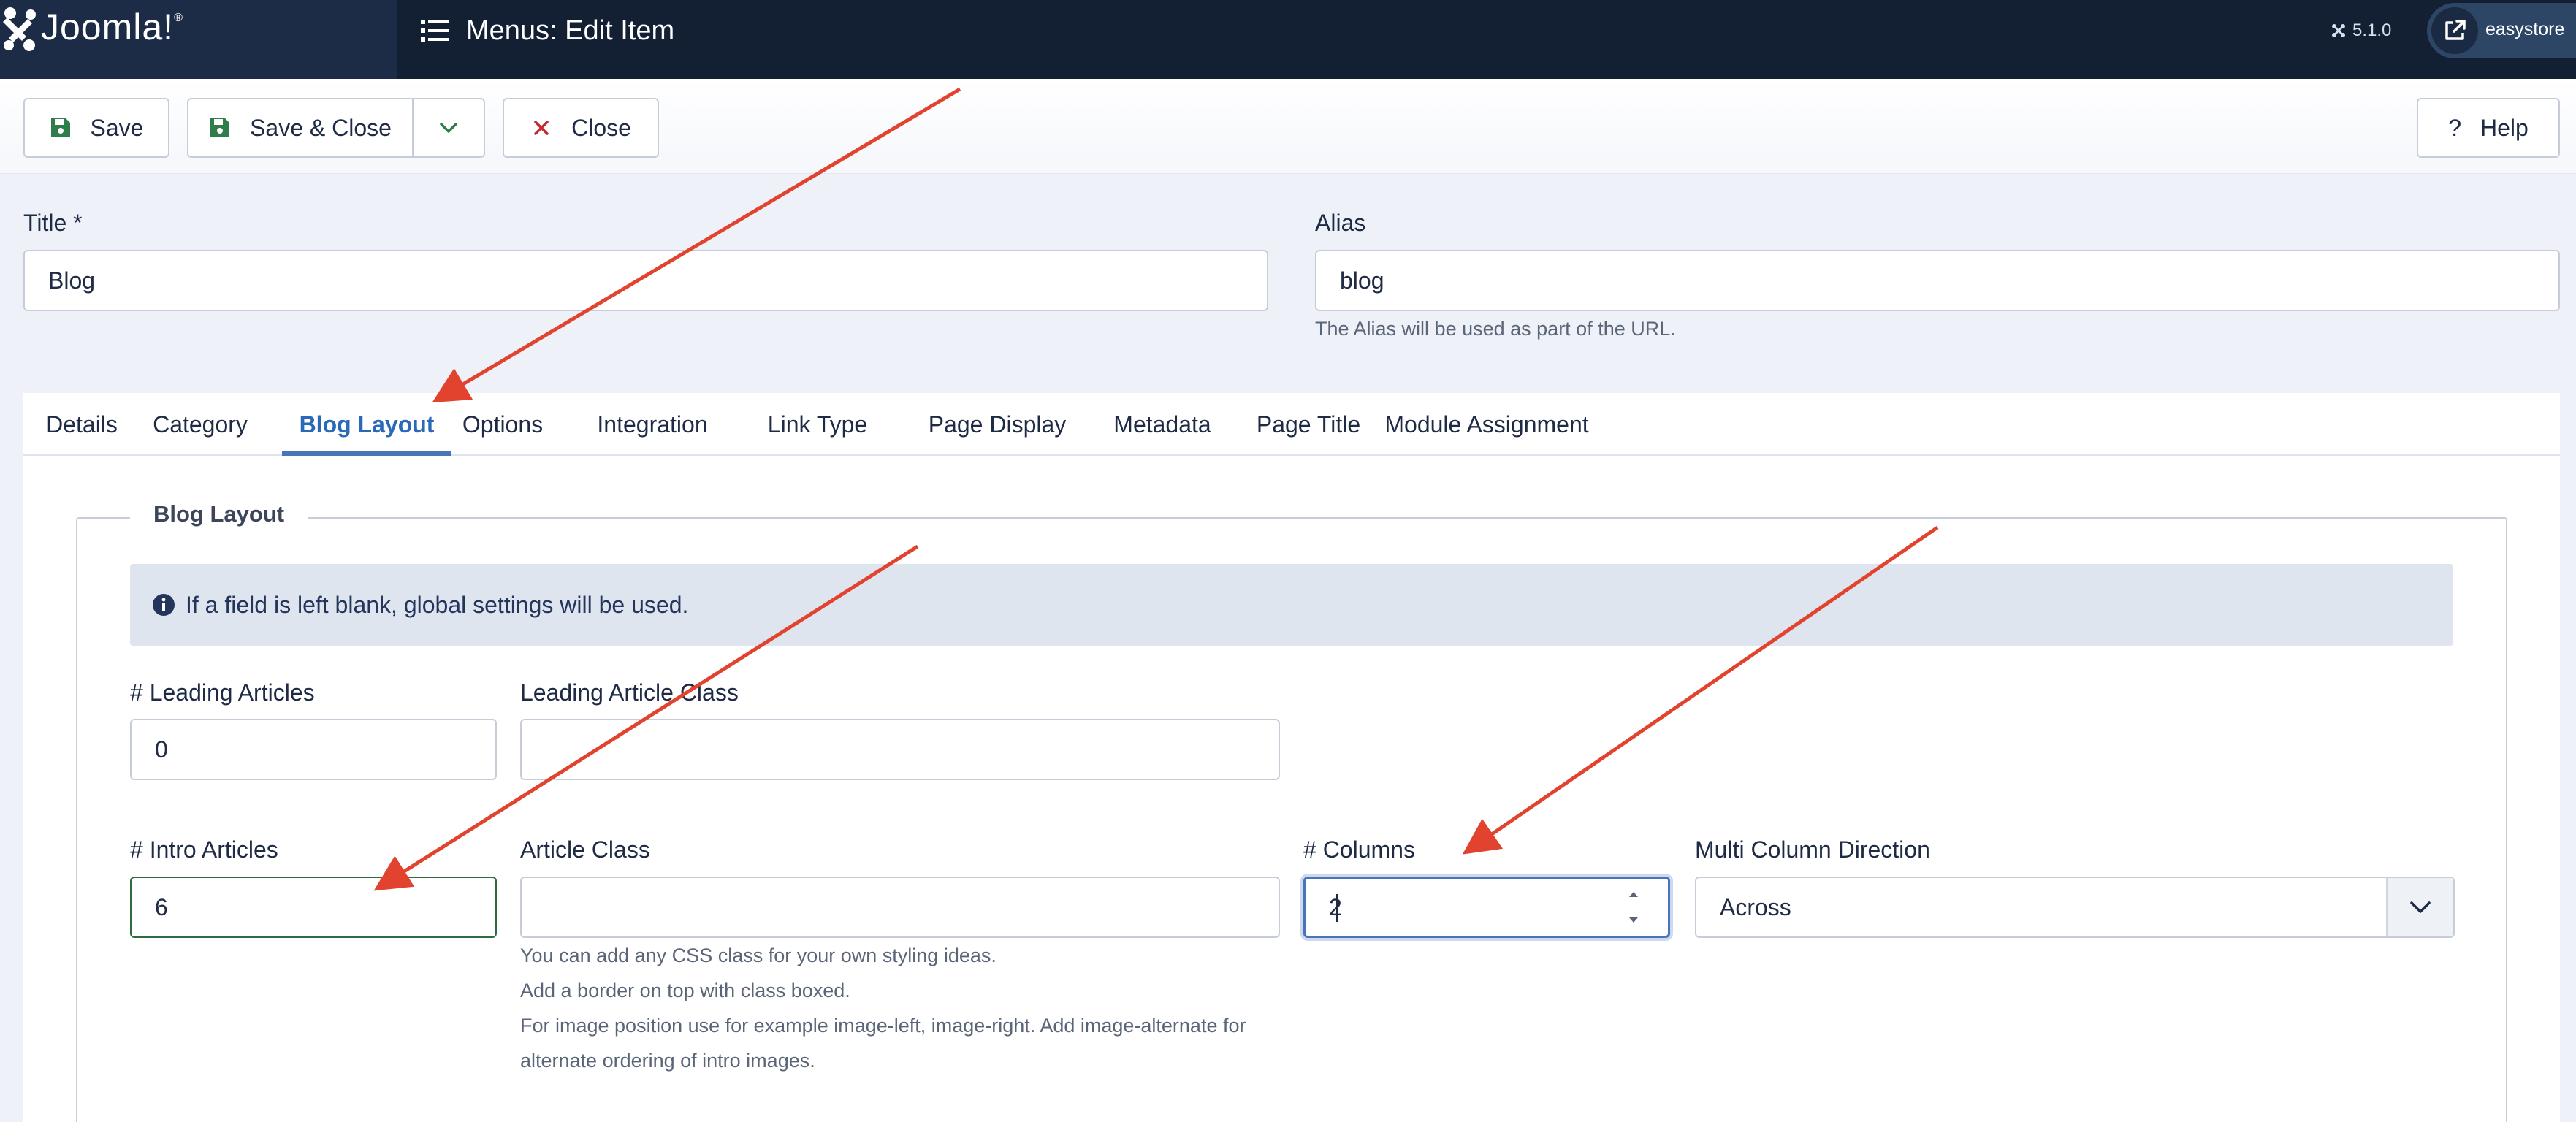 This screenshot has height=1122, width=2576. Describe the element at coordinates (645, 280) in the screenshot. I see `title-input` at that location.